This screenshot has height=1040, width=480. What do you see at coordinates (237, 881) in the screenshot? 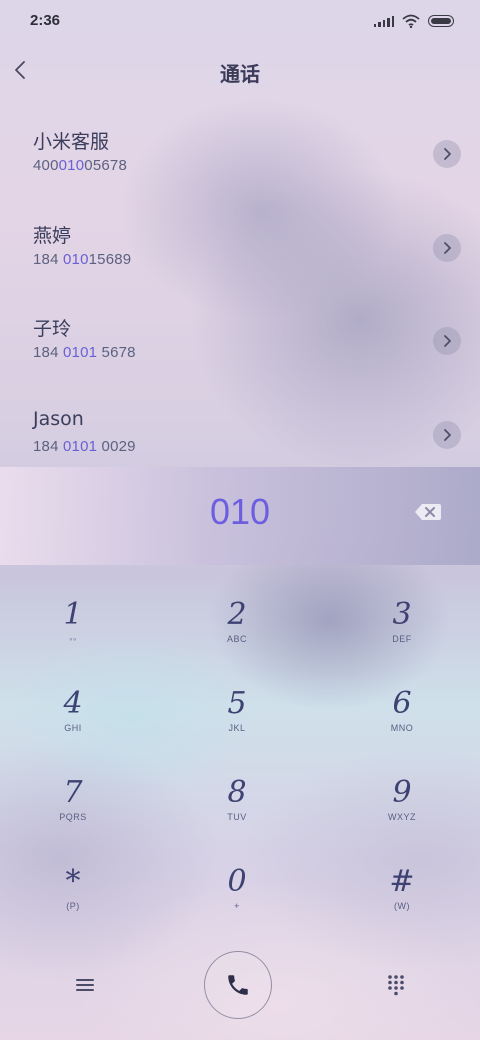
I see `key-digit: 0` at bounding box center [237, 881].